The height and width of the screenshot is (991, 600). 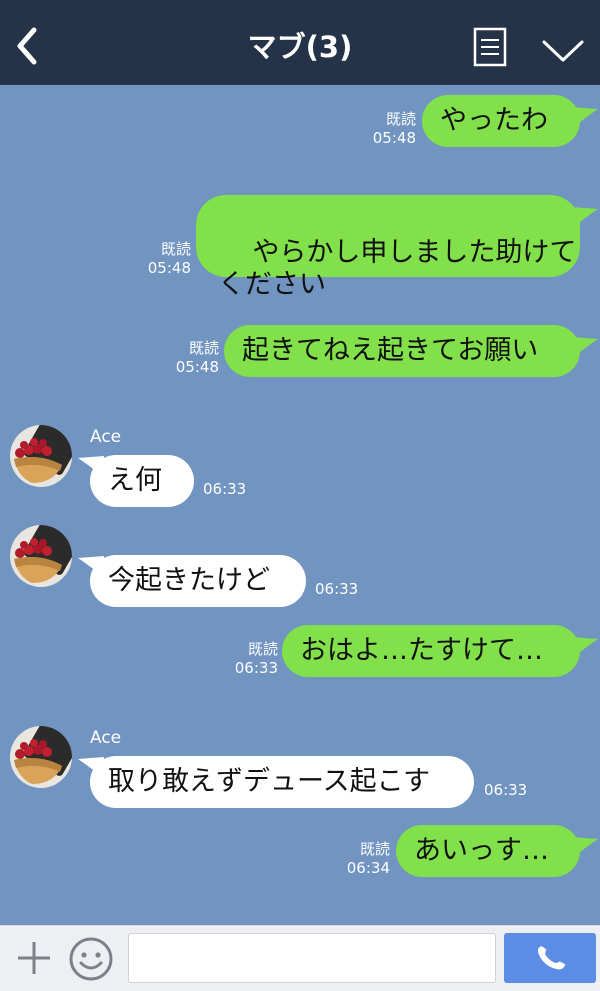 I want to click on message-meta: 既読 06:33, so click(x=250, y=659).